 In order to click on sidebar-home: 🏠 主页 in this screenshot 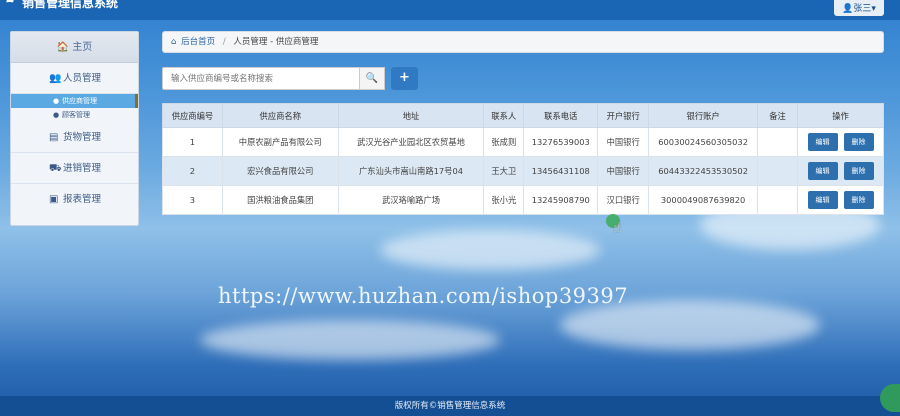, I will do `click(74, 47)`.